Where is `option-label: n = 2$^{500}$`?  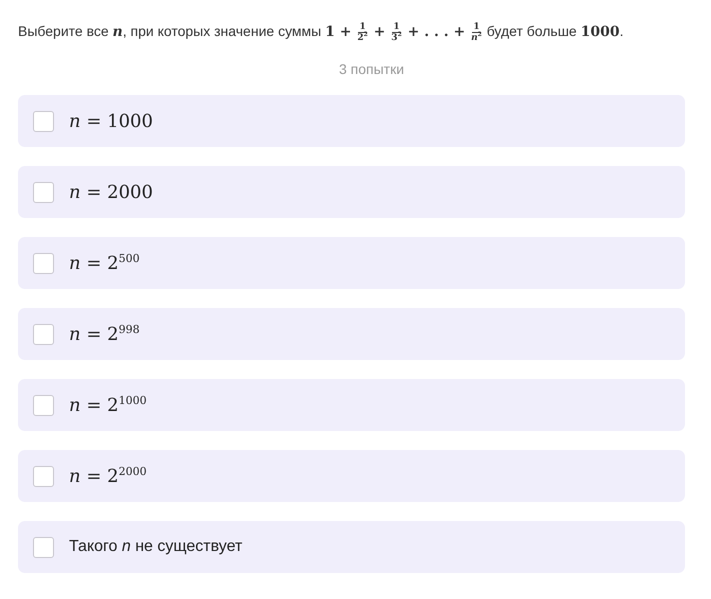
option-label: n = 2$^{500}$ is located at coordinates (104, 263).